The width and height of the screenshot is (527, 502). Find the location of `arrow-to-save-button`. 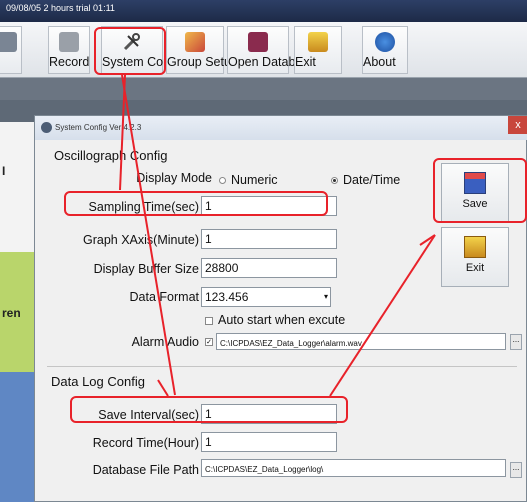

arrow-to-save-button is located at coordinates (382, 315).